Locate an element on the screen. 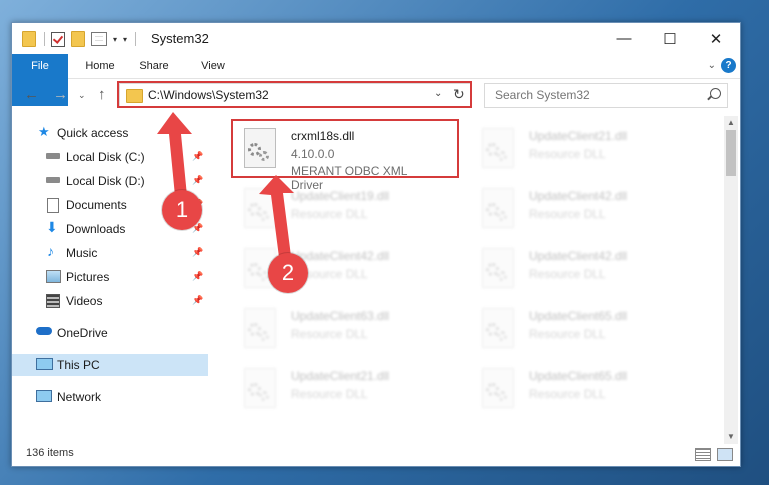  annotation-arrows is located at coordinates (225, 188).